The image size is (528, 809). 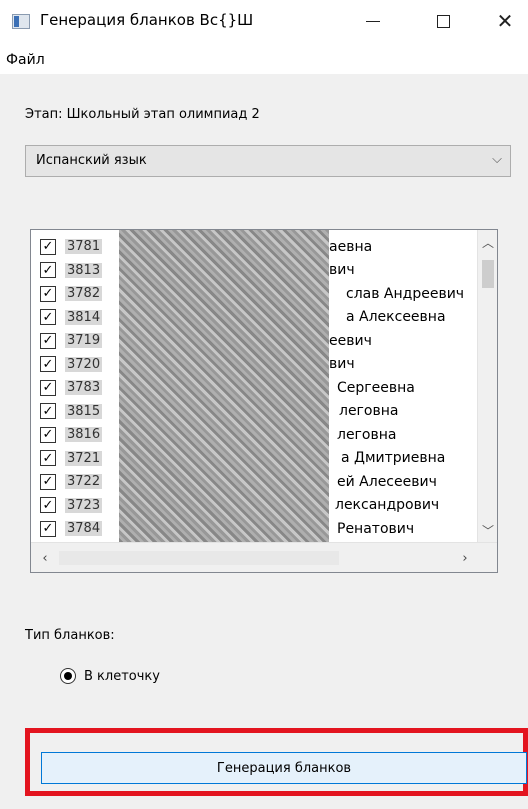 I want to click on app-icon, so click(x=21, y=21).